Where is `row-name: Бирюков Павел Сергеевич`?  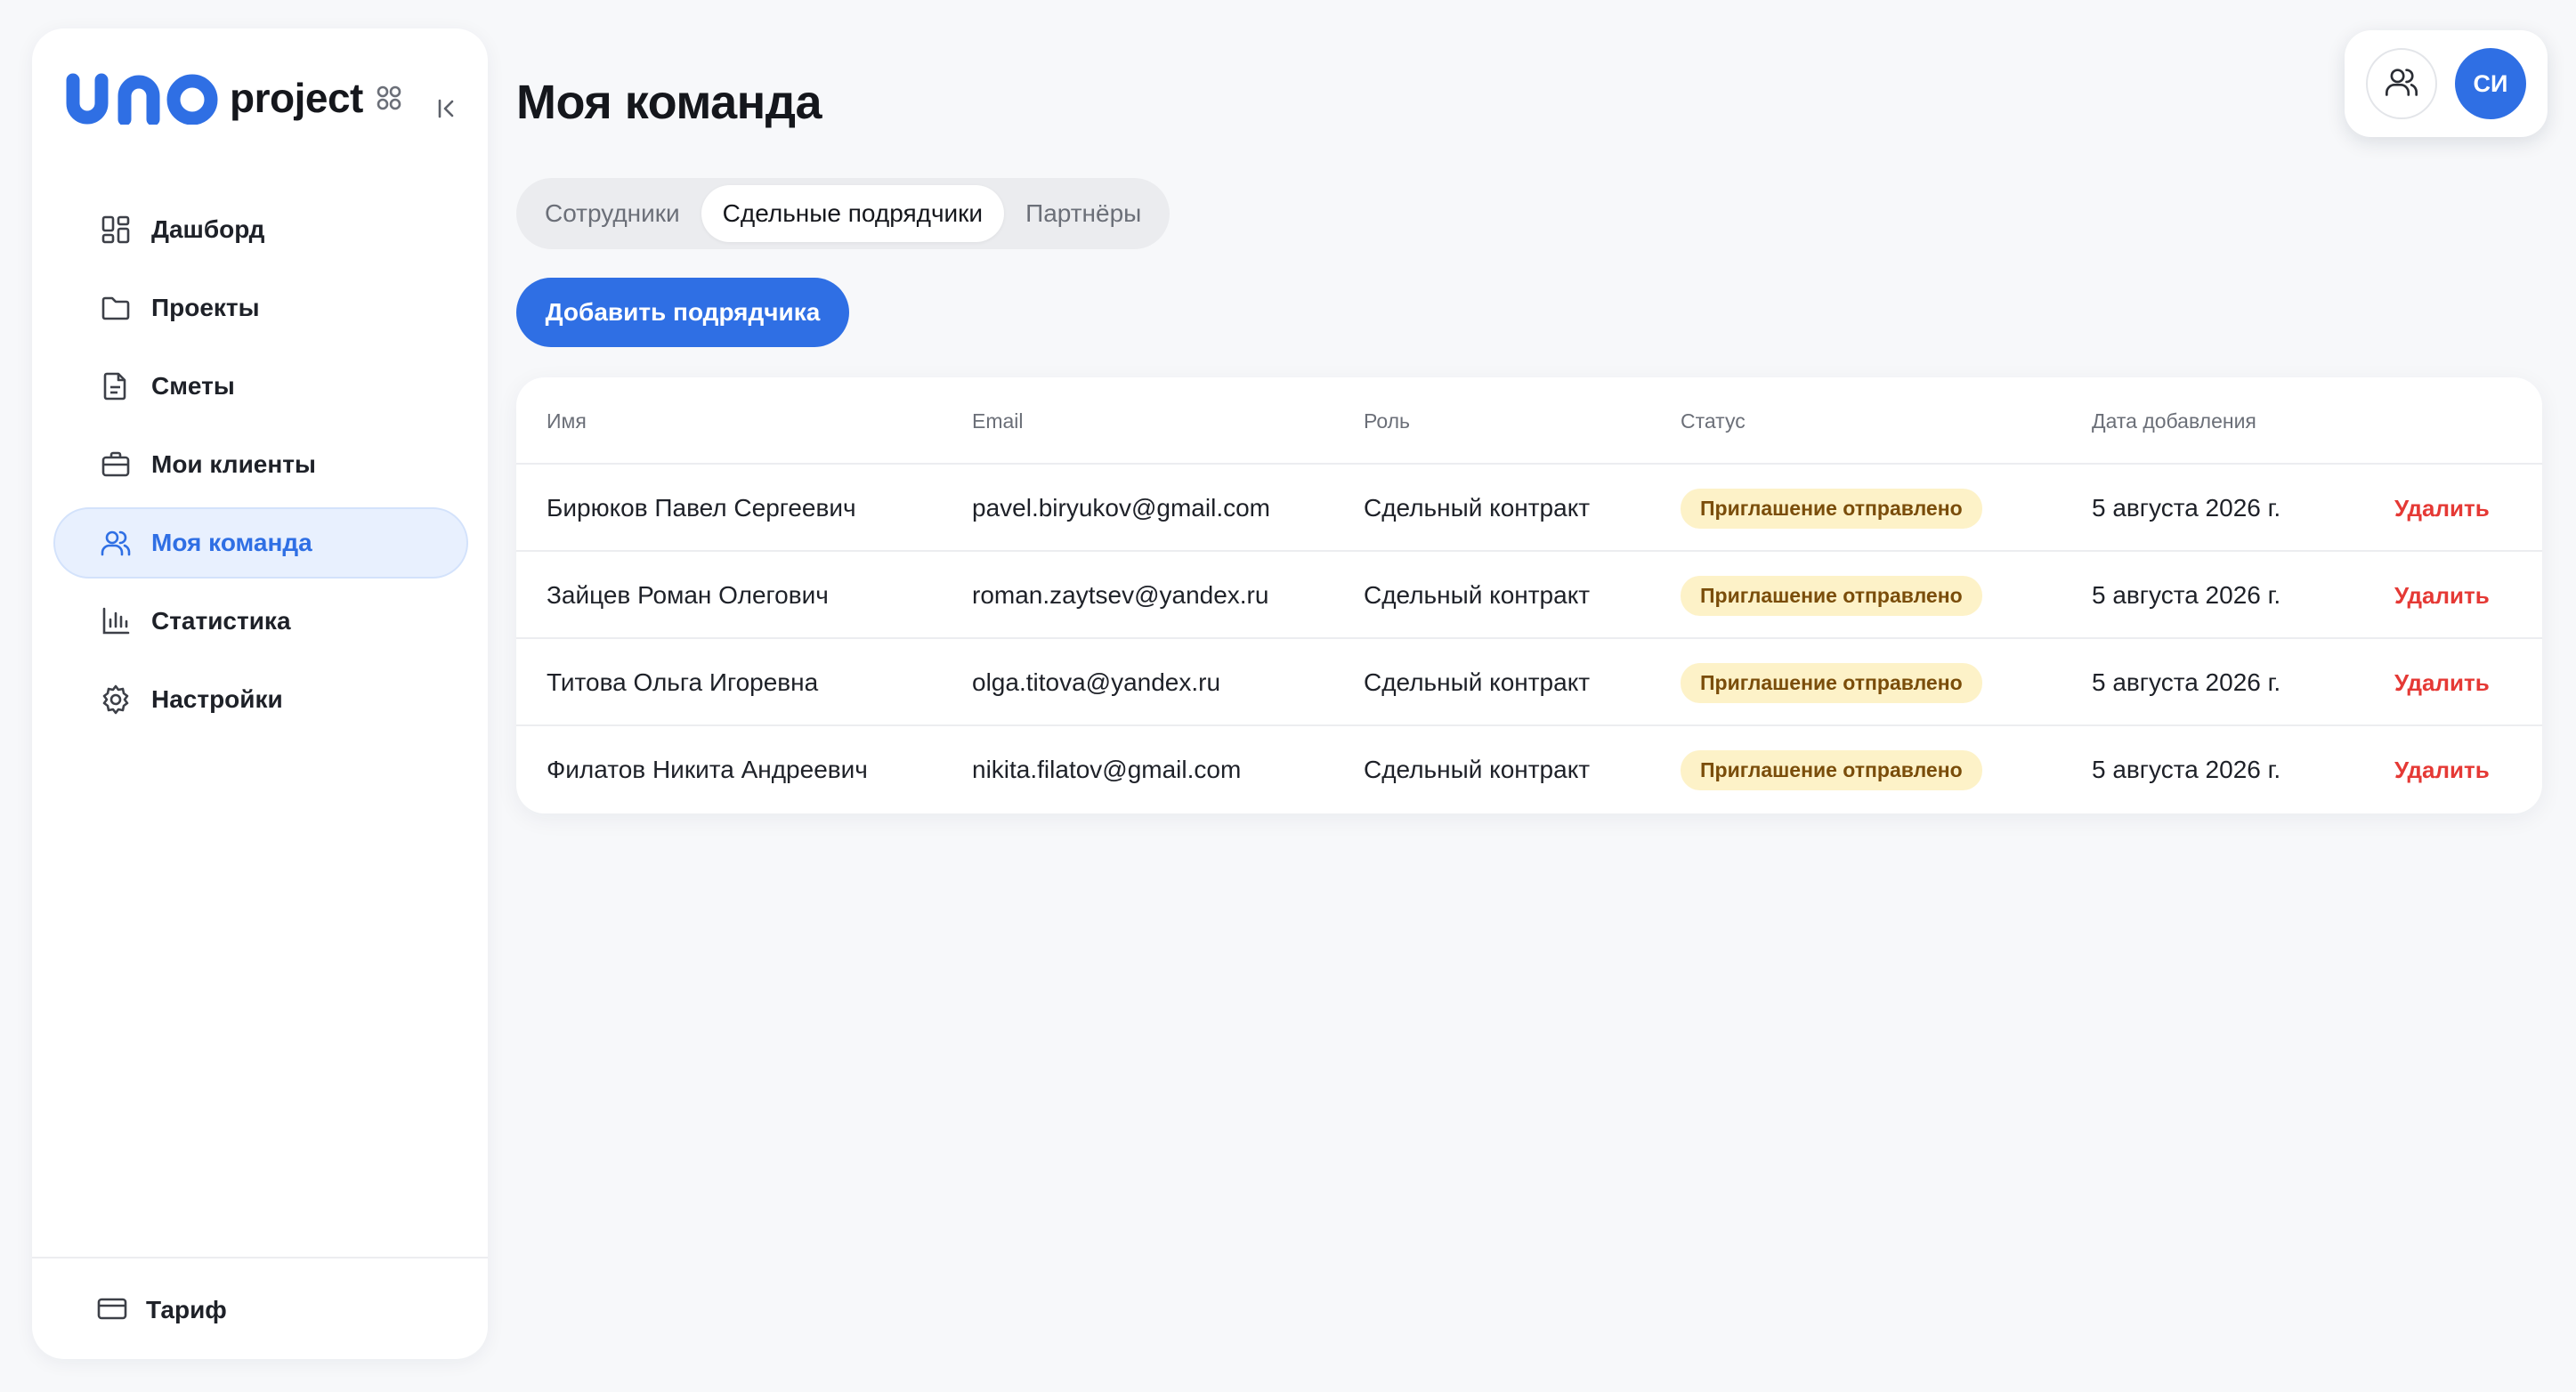 row-name: Бирюков Павел Сергеевич is located at coordinates (702, 508).